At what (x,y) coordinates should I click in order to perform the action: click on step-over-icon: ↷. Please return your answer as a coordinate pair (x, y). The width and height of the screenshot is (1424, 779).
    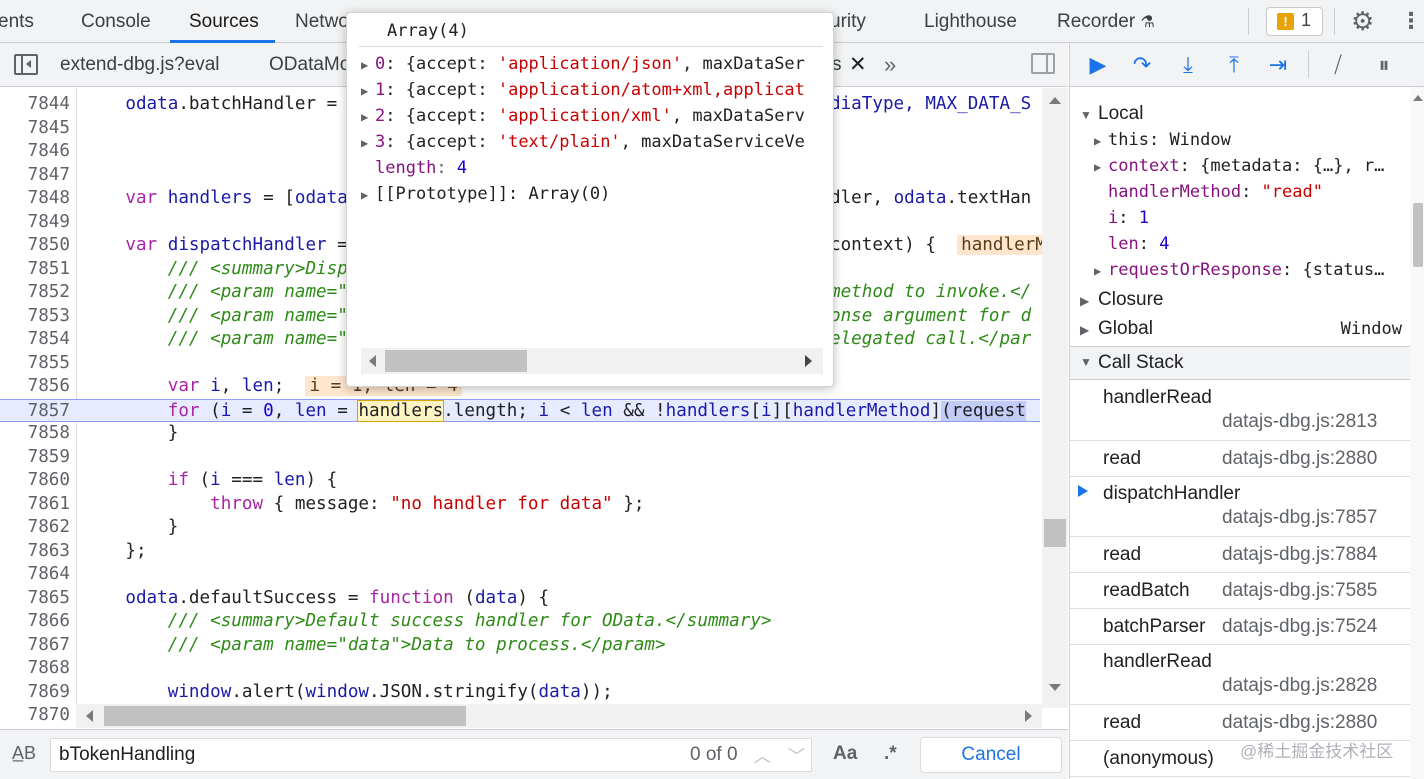
    Looking at the image, I should click on (1142, 65).